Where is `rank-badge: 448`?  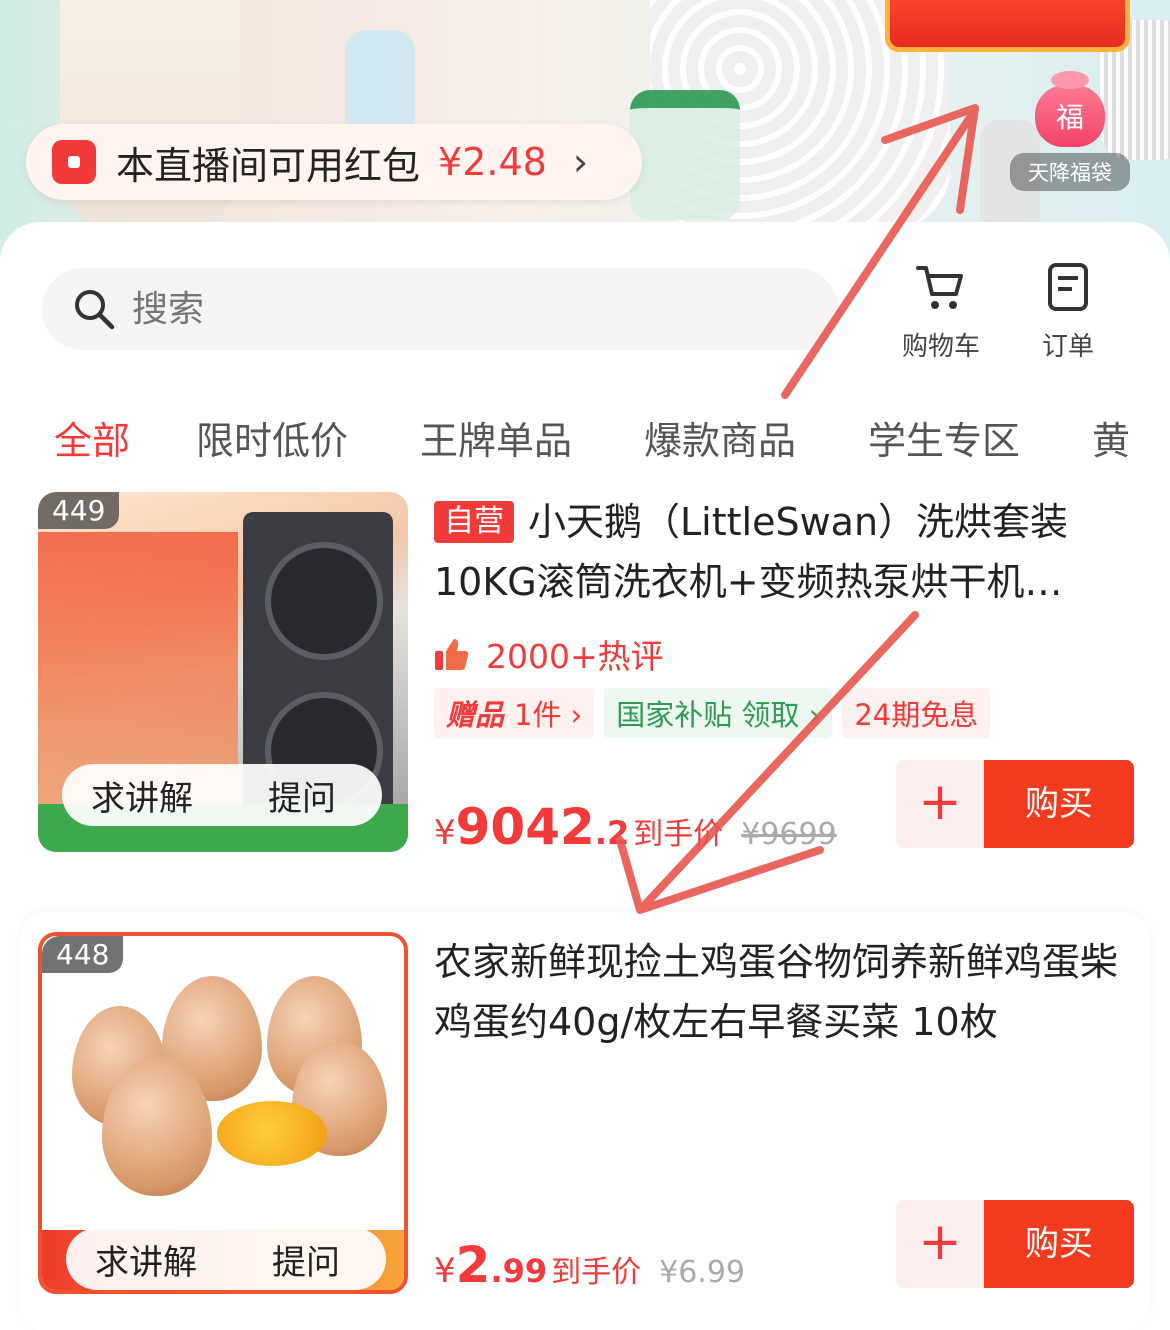 rank-badge: 448 is located at coordinates (83, 954).